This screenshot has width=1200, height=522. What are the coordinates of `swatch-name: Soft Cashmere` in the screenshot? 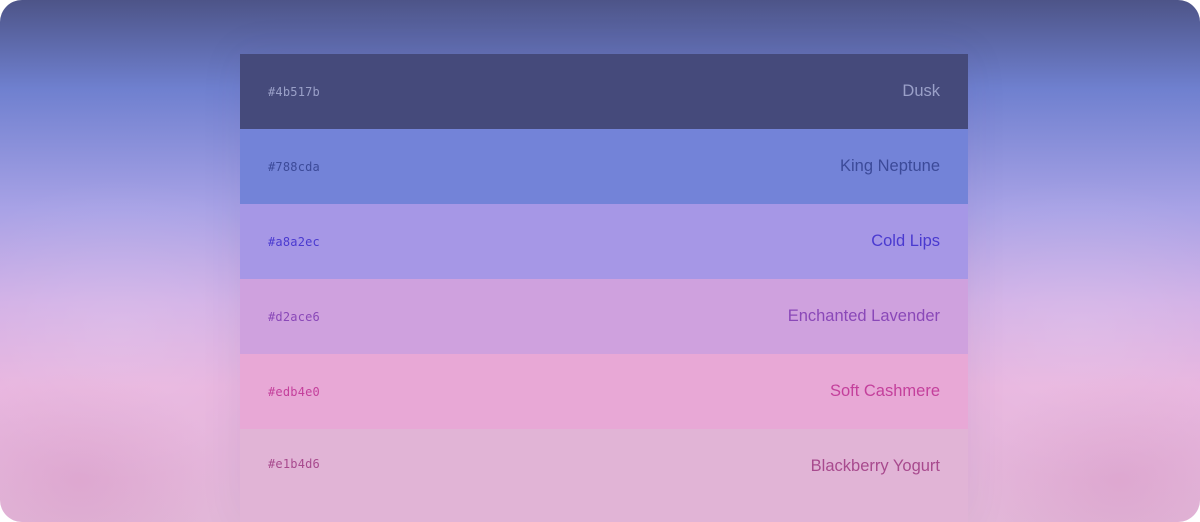 It's located at (884, 391).